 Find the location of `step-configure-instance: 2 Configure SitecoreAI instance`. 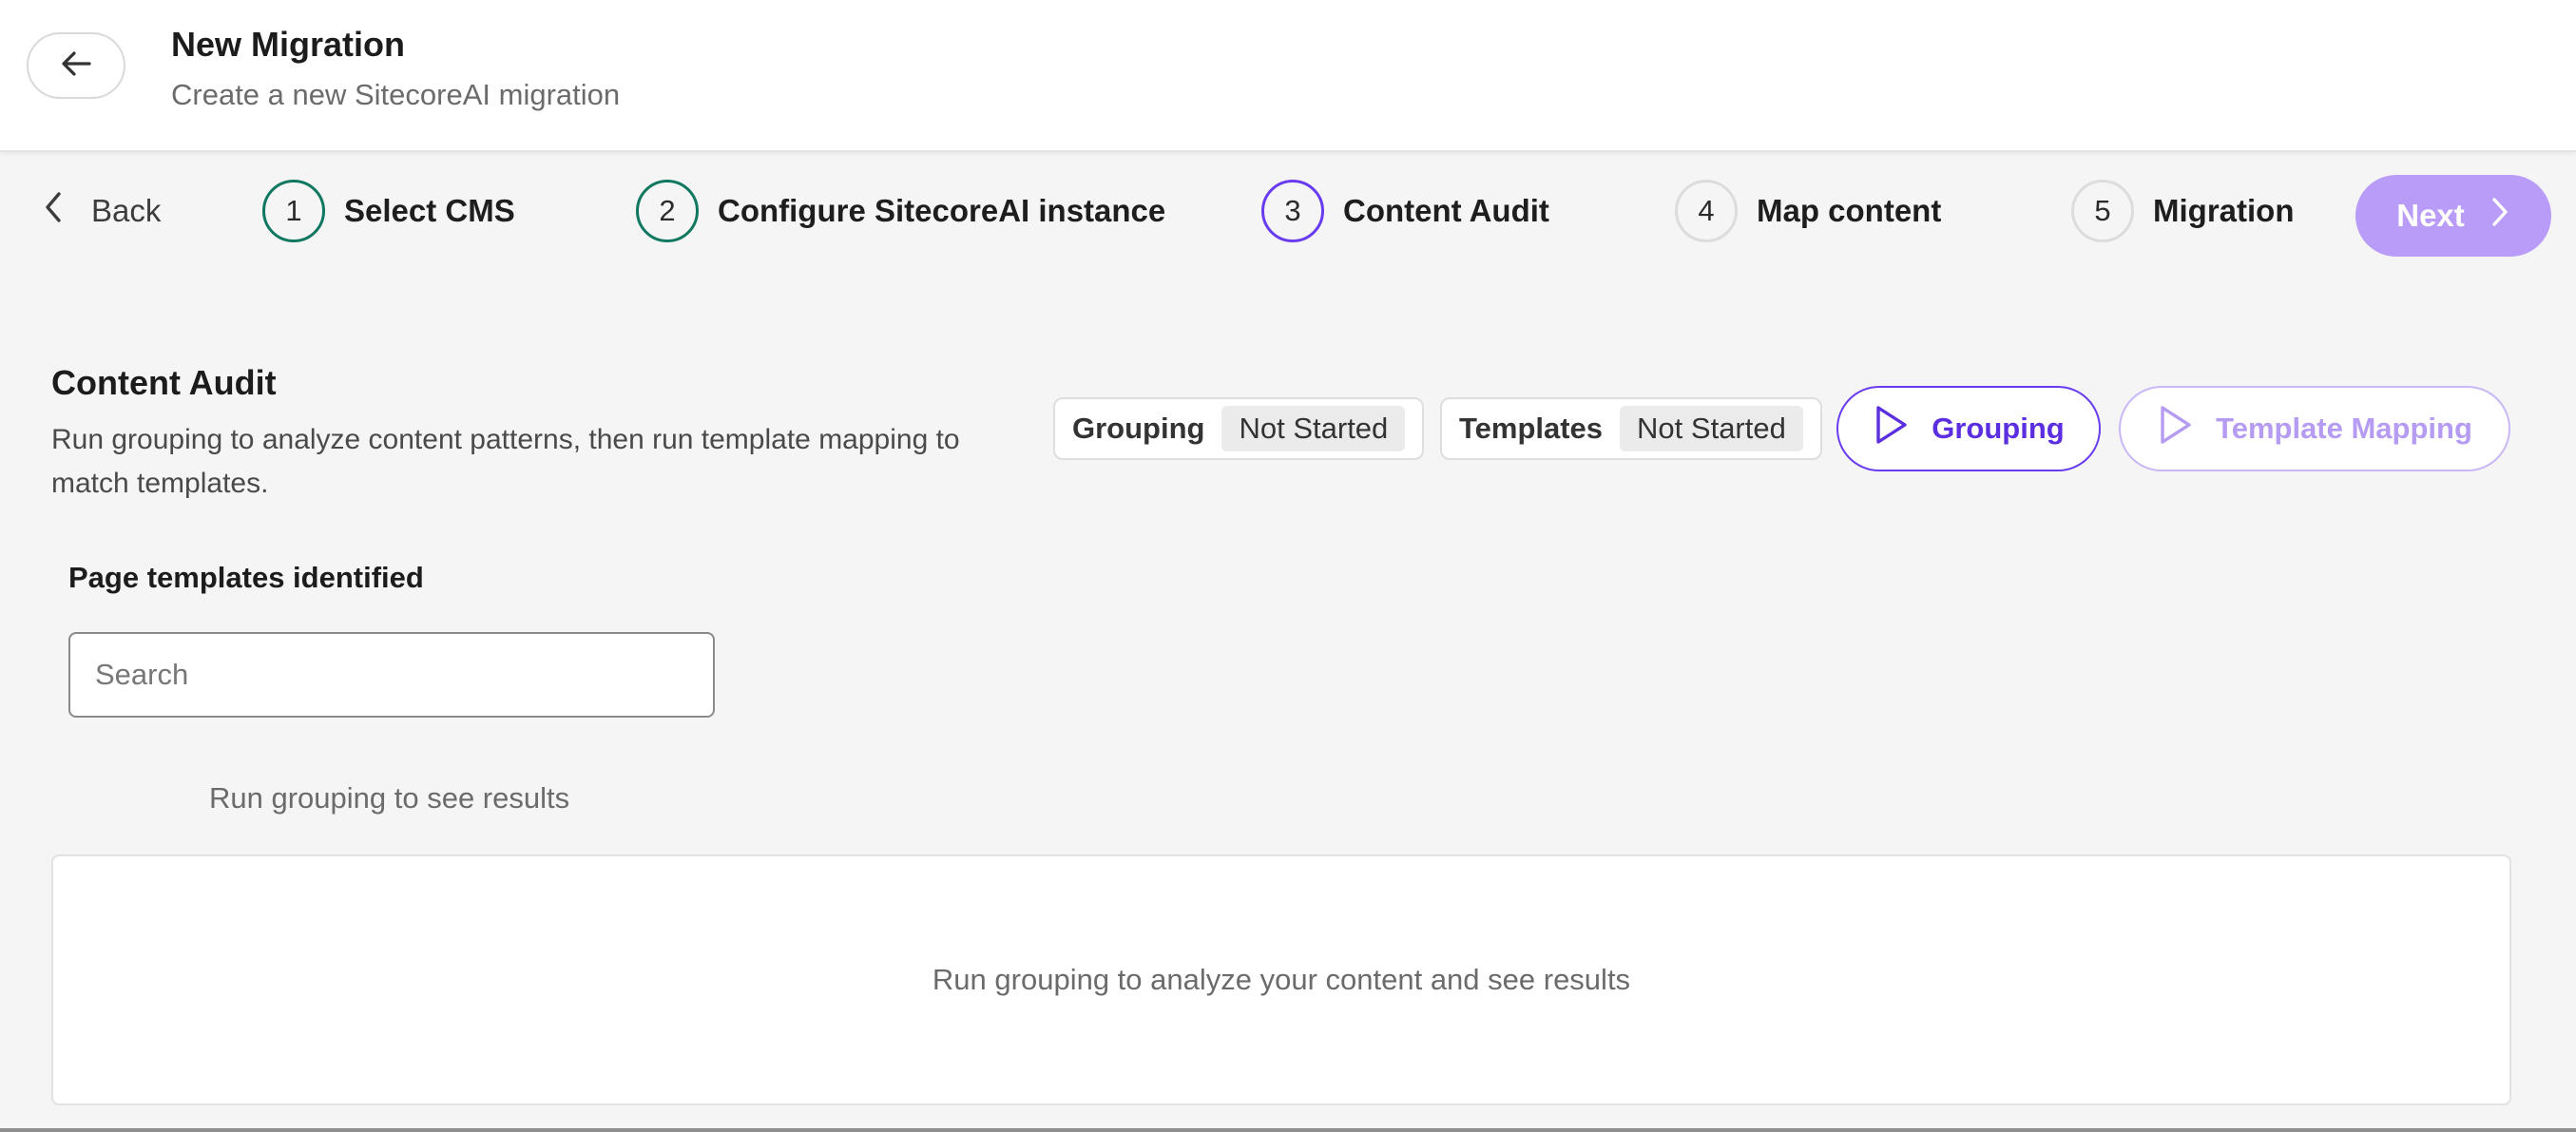

step-configure-instance: 2 Configure SitecoreAI instance is located at coordinates (900, 211).